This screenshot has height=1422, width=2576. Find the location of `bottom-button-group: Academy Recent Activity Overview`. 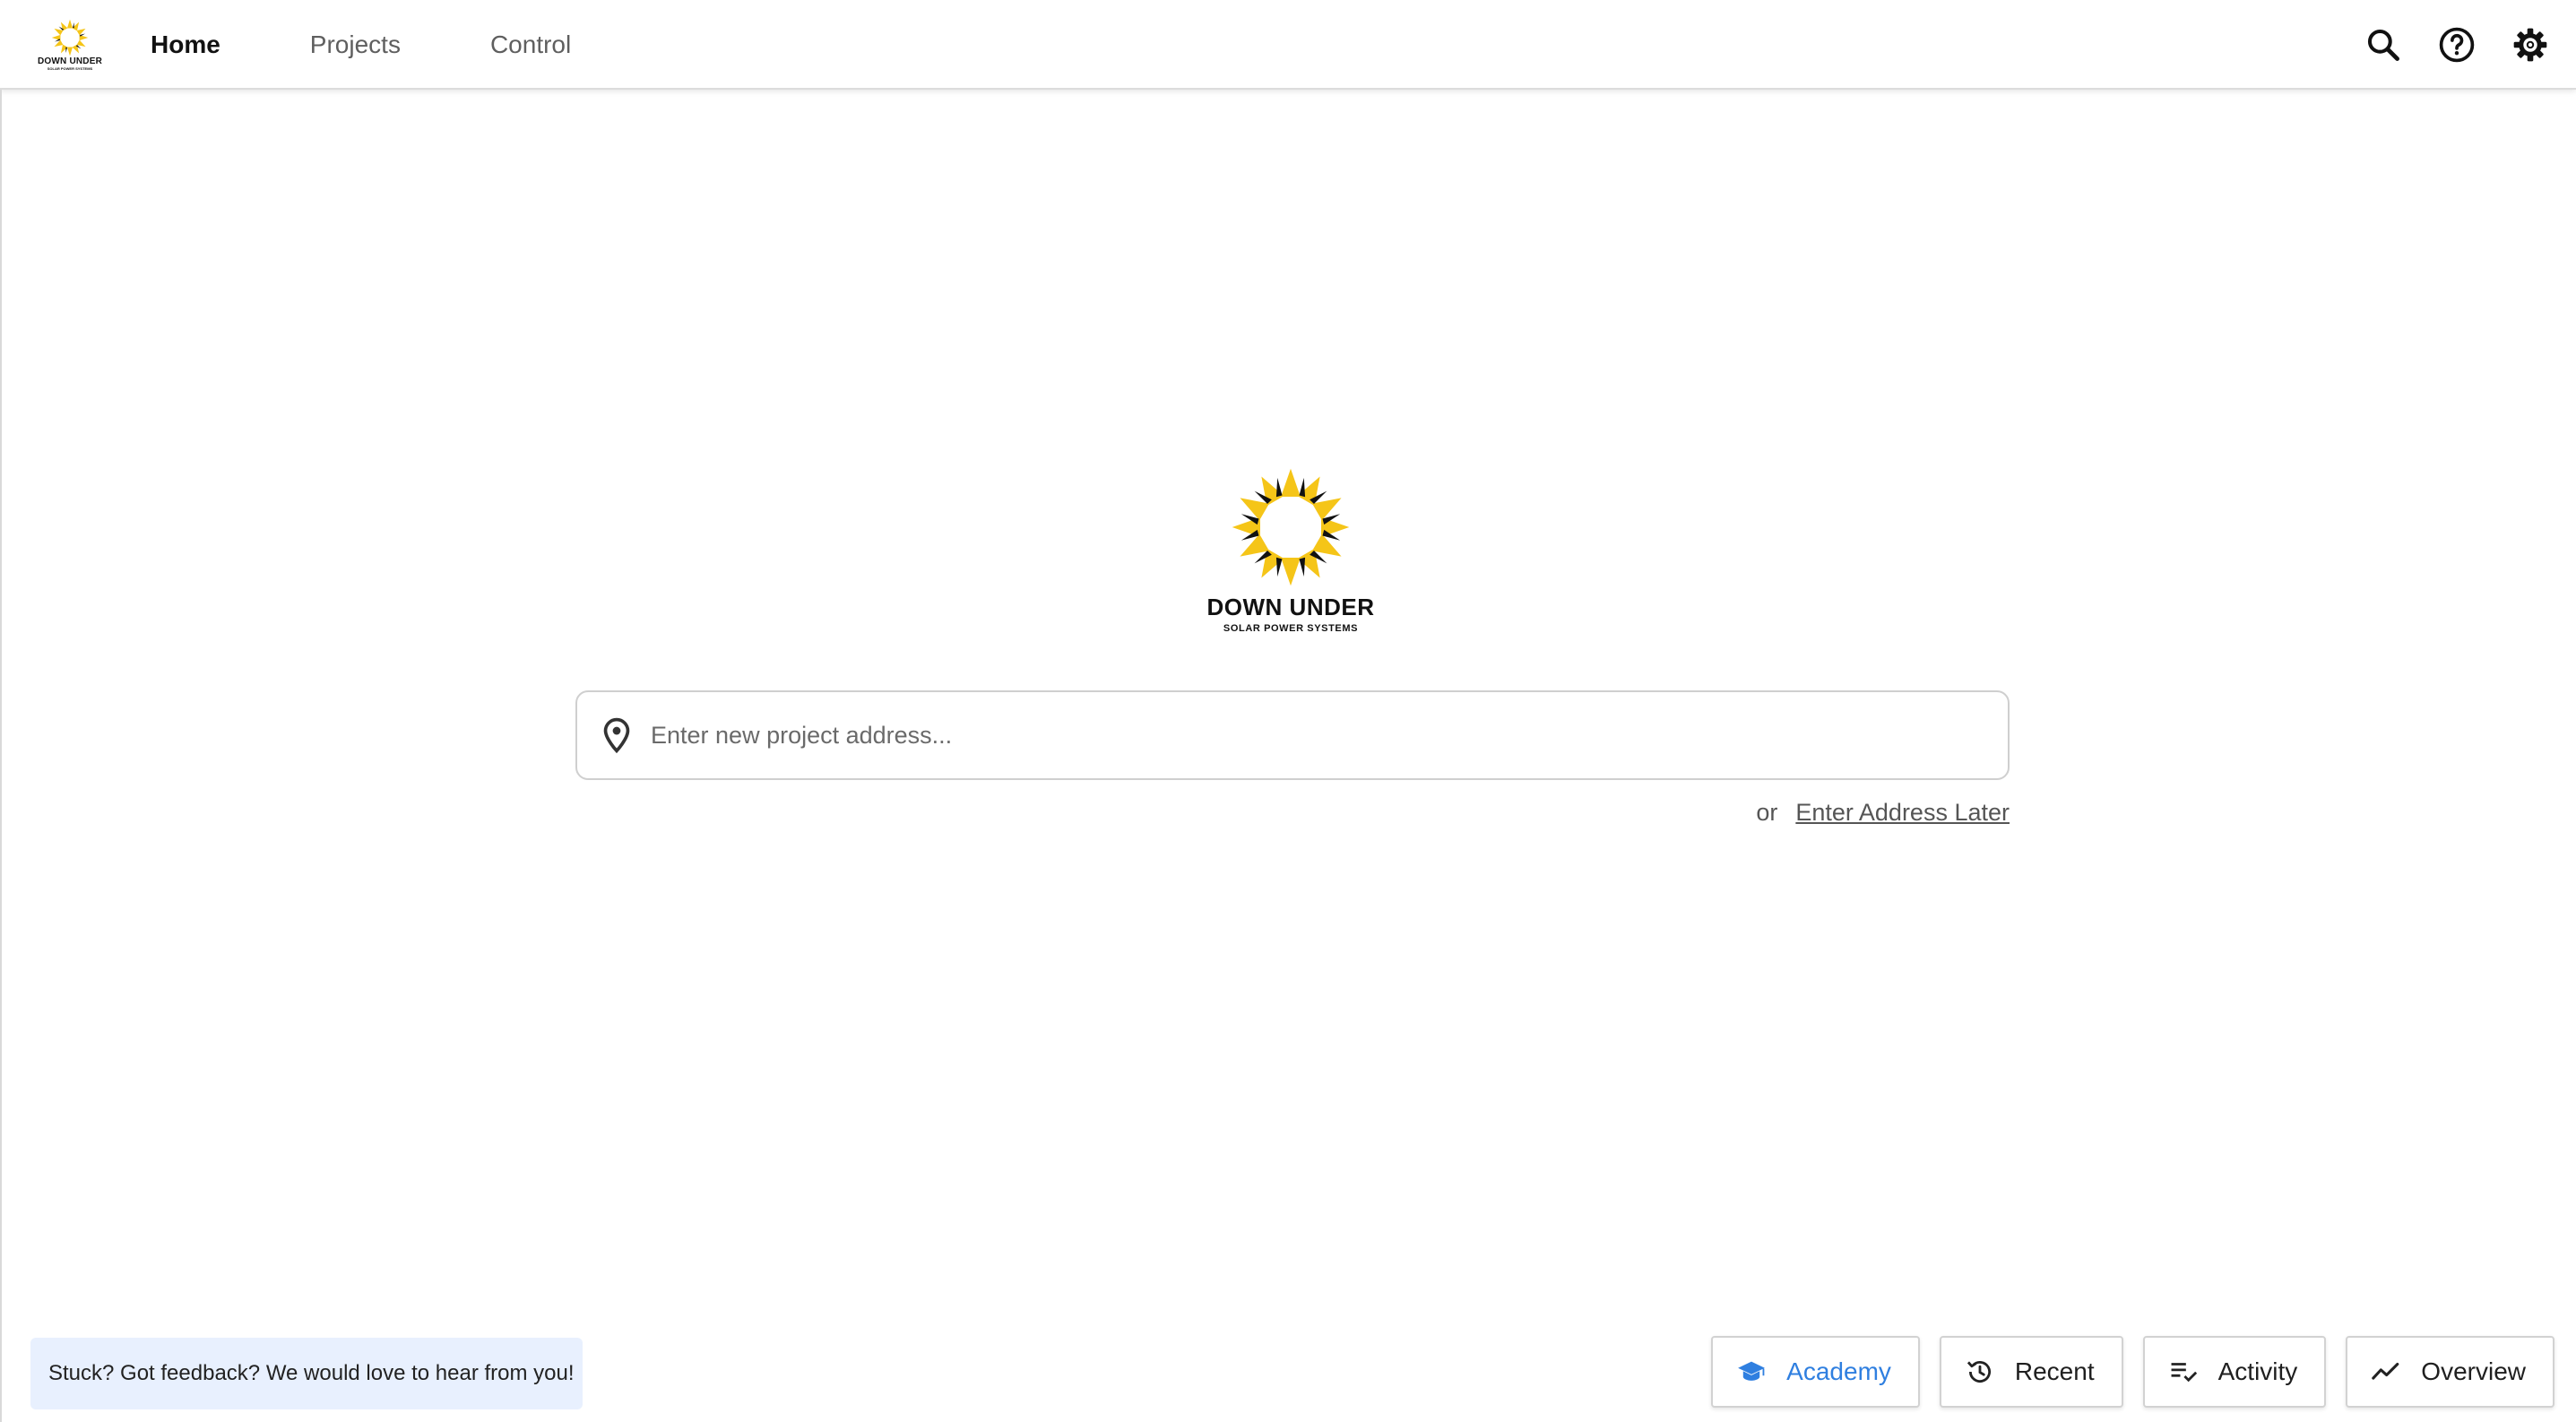

bottom-button-group: Academy Recent Activity Overview is located at coordinates (2122, 1372).